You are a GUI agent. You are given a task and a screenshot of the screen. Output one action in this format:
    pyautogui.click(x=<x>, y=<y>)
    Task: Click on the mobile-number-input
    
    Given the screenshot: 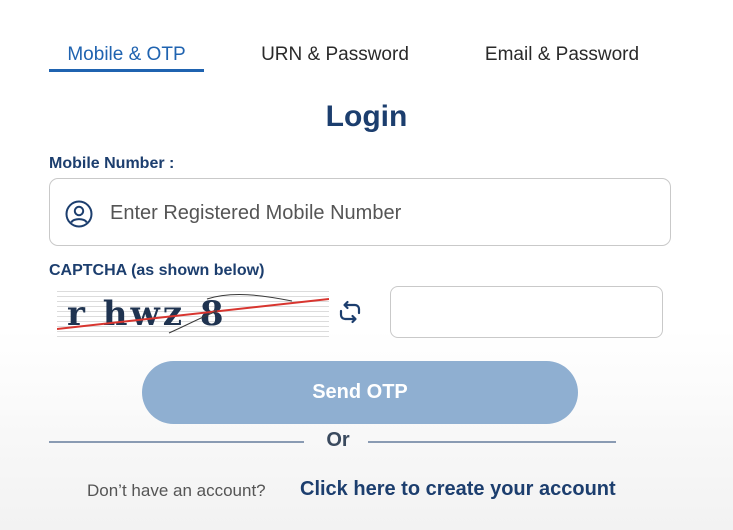 What is the action you would take?
    pyautogui.click(x=380, y=213)
    